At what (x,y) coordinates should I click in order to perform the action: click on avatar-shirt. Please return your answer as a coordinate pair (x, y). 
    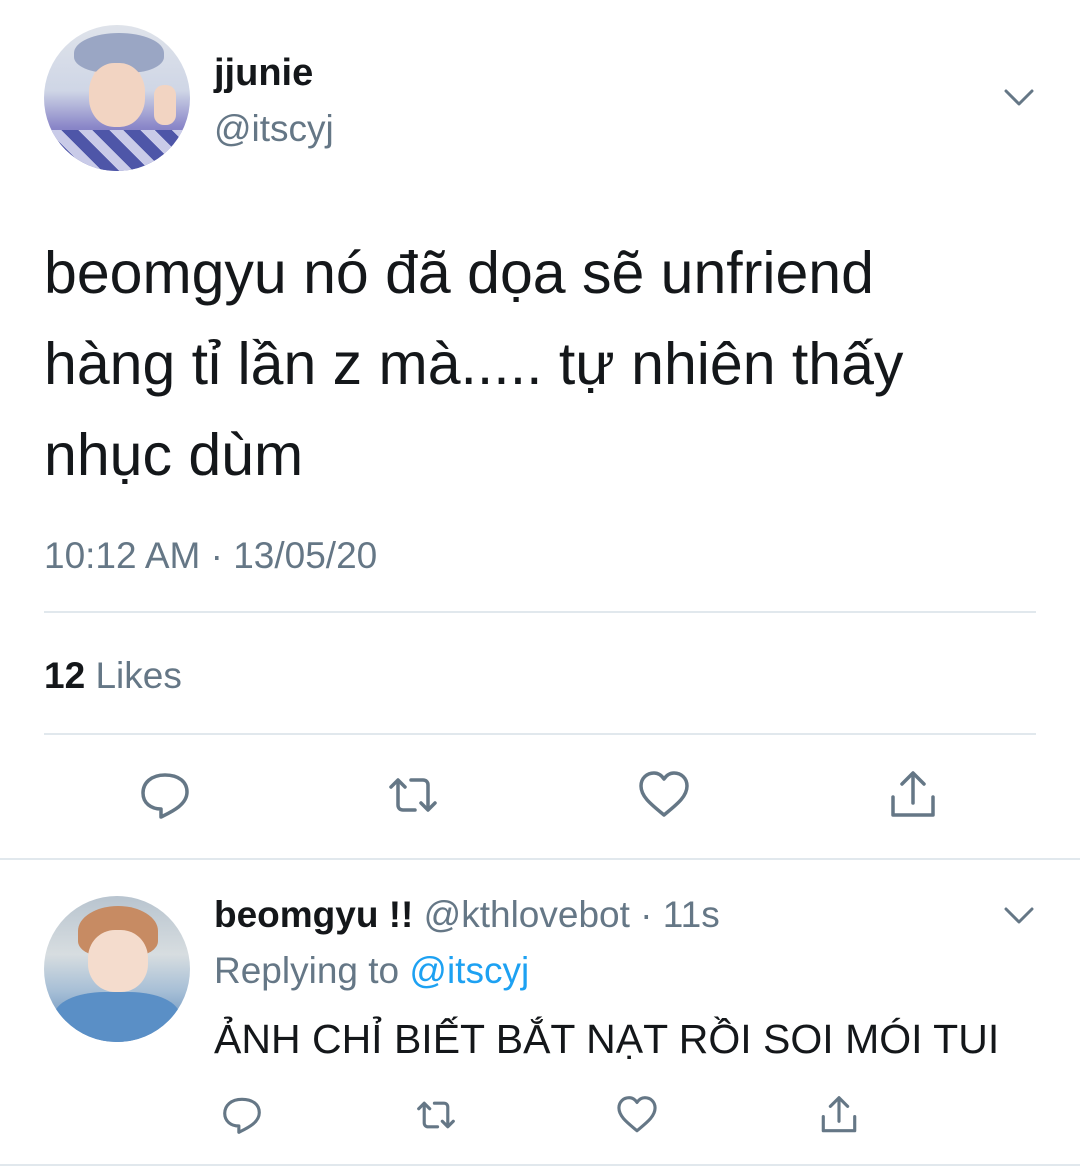
    Looking at the image, I should click on (117, 150).